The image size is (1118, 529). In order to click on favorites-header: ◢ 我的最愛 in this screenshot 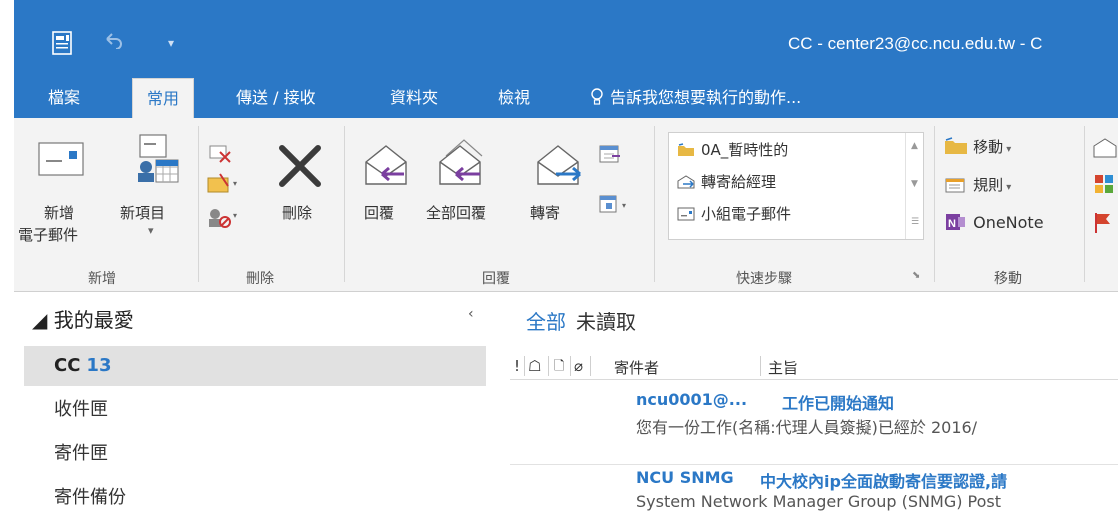, I will do `click(83, 318)`.